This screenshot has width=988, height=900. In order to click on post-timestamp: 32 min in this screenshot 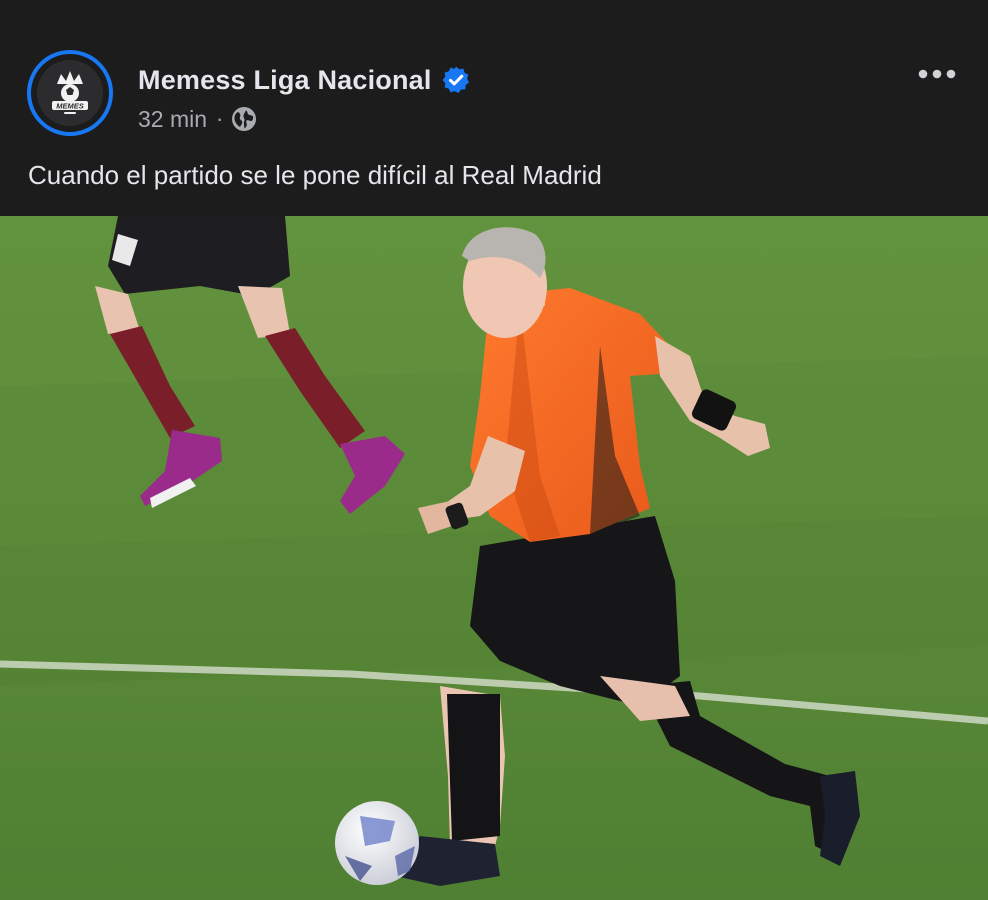, I will do `click(172, 119)`.